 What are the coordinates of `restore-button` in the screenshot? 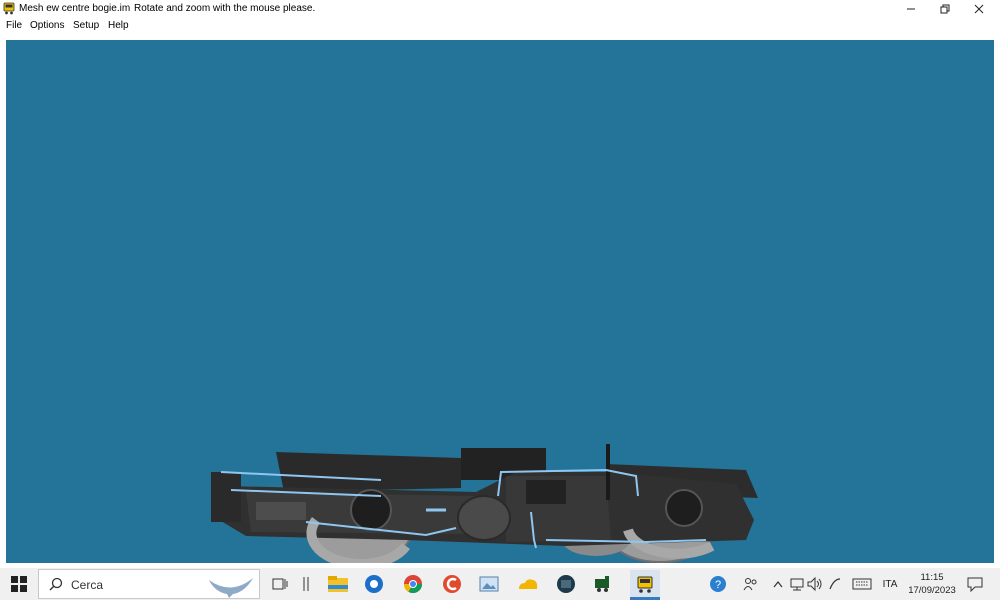 It's located at (945, 9).